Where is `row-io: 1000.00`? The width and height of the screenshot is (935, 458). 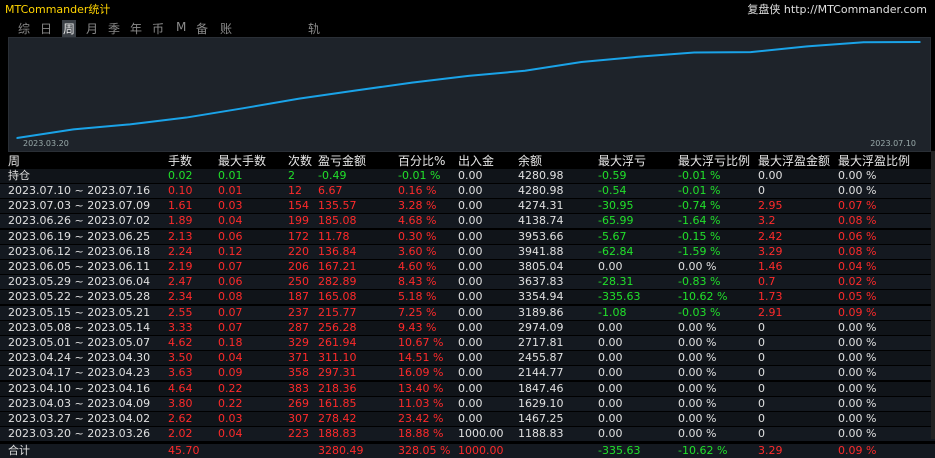
row-io: 1000.00 is located at coordinates (481, 434).